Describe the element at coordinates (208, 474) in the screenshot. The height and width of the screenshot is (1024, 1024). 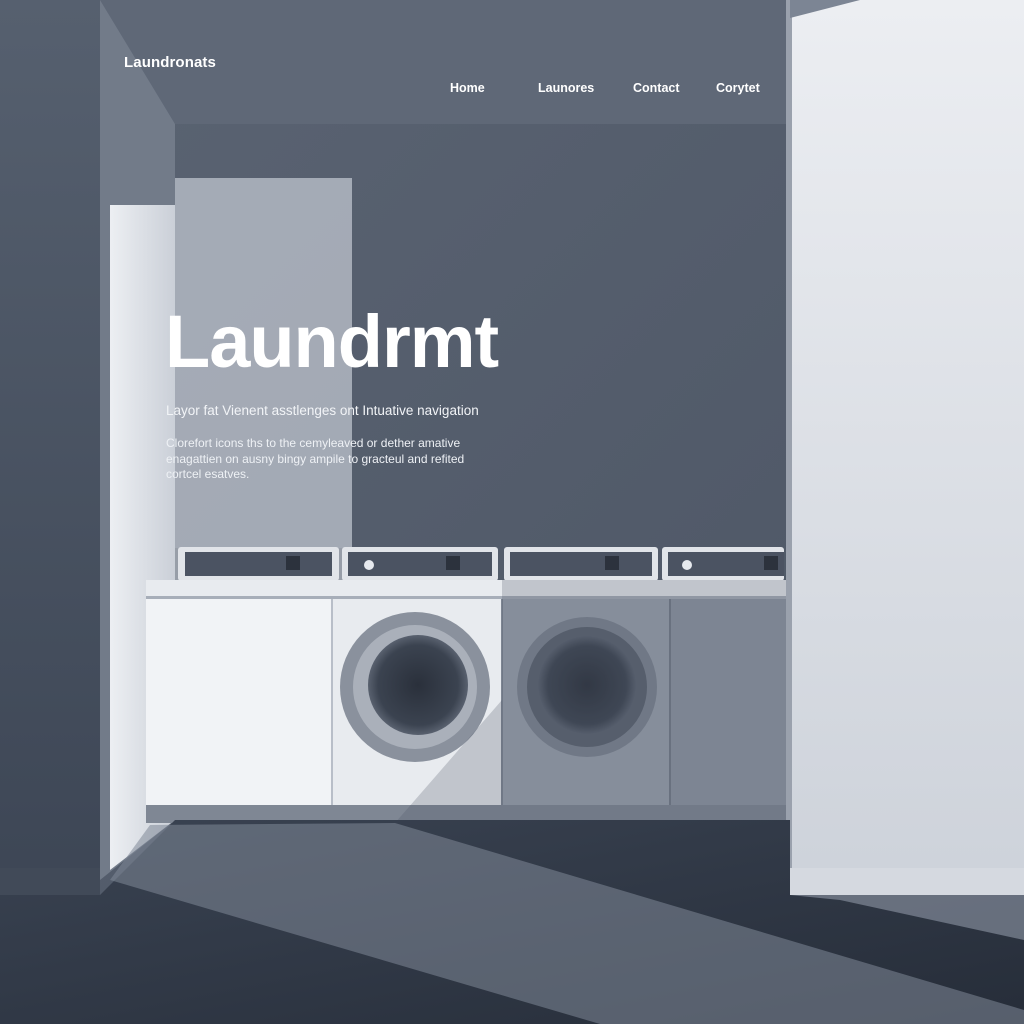
I see `hero-description-line: cortcel esatves.` at that location.